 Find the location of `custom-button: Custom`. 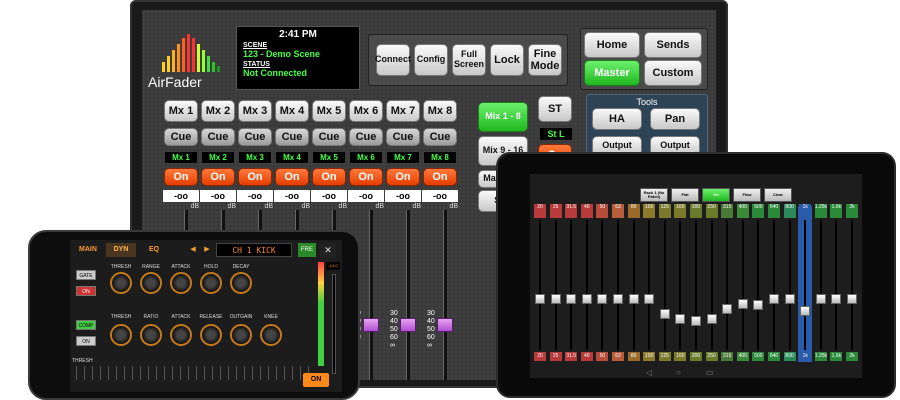

custom-button: Custom is located at coordinates (673, 73).